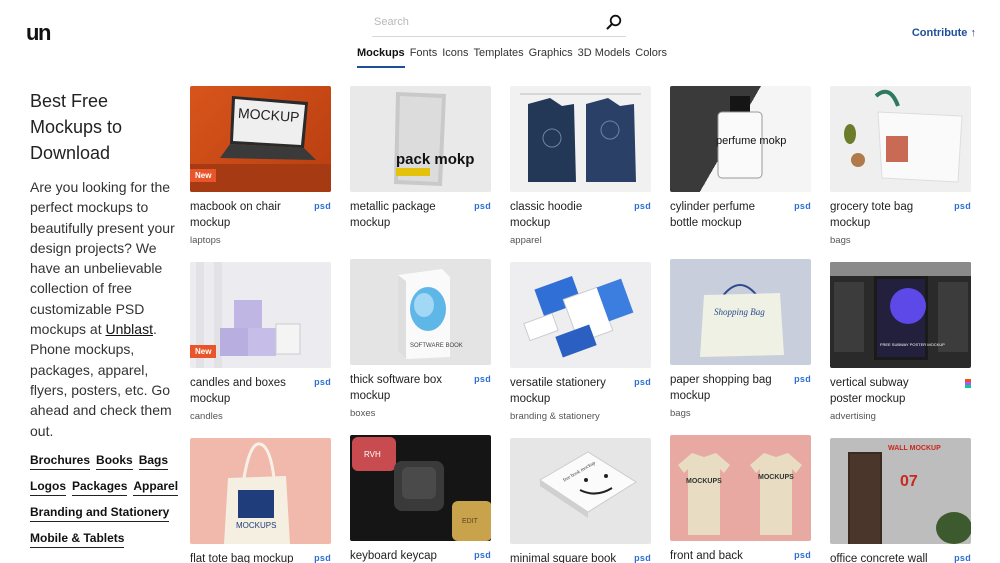 The width and height of the screenshot is (1000, 563). Describe the element at coordinates (740, 555) in the screenshot. I see `mockup-title: front and back` at that location.